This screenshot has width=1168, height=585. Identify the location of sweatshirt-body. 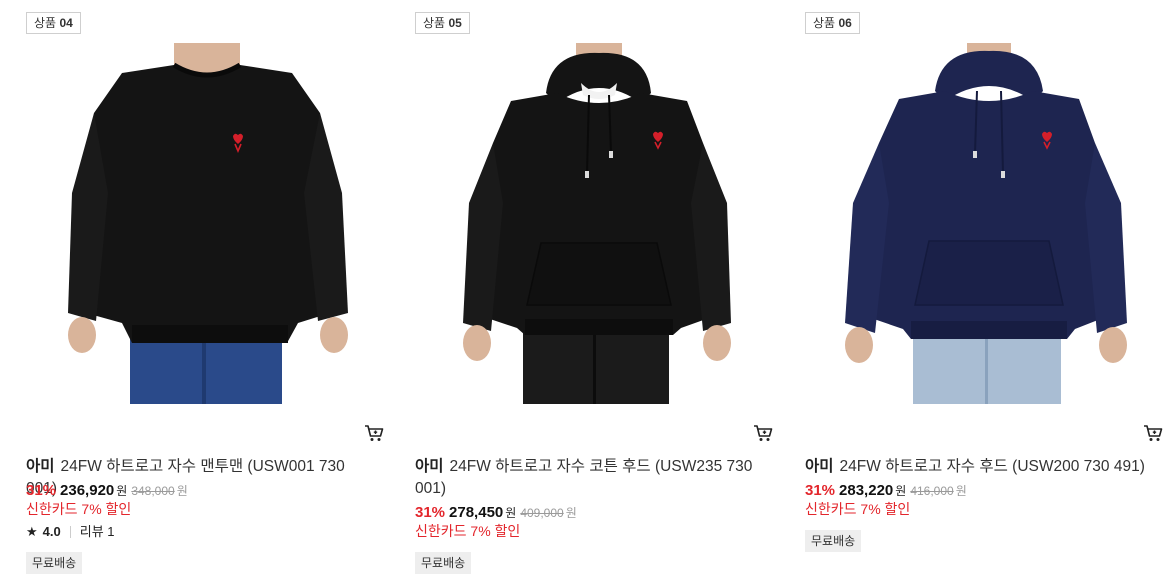
(208, 204).